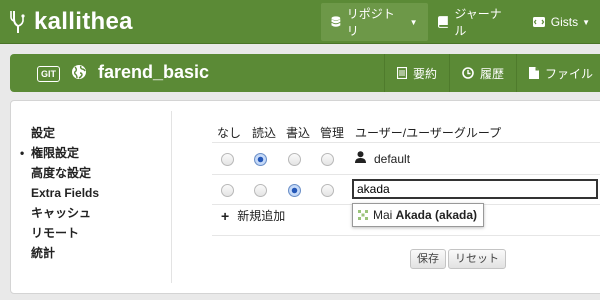  What do you see at coordinates (475, 189) in the screenshot?
I see `user-search-input` at bounding box center [475, 189].